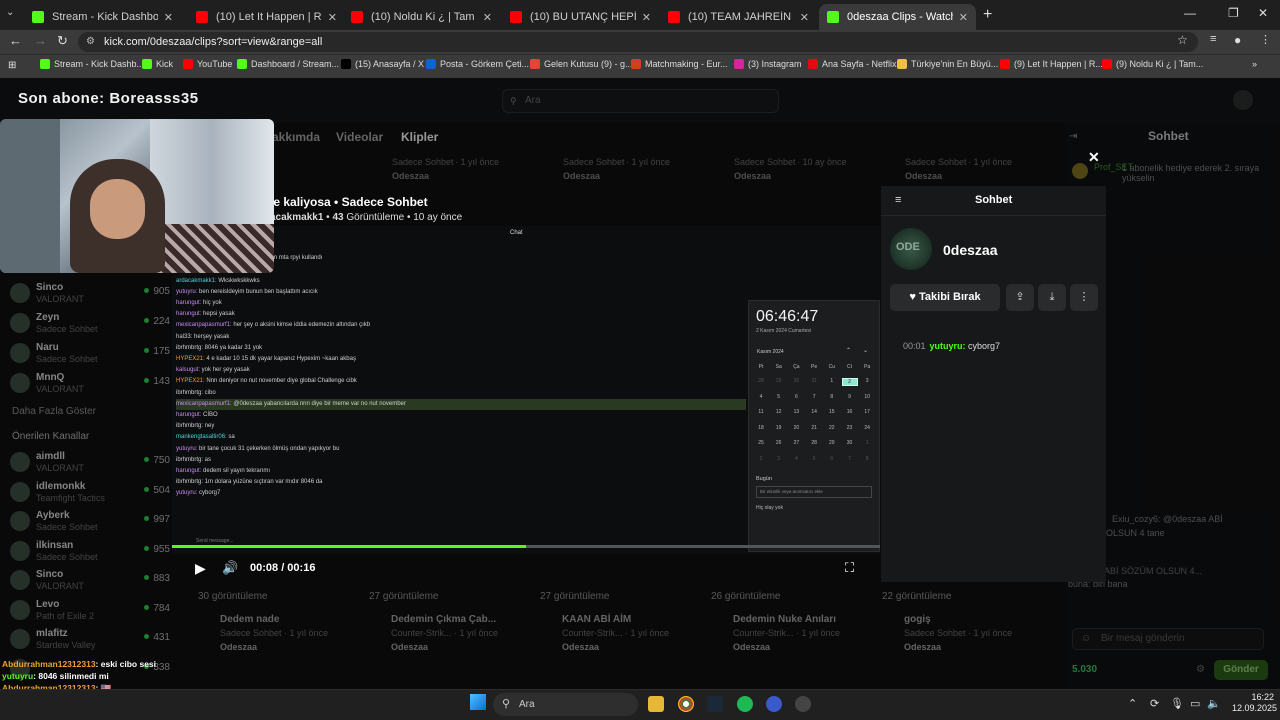  I want to click on minimize-icon: —, so click(1190, 13).